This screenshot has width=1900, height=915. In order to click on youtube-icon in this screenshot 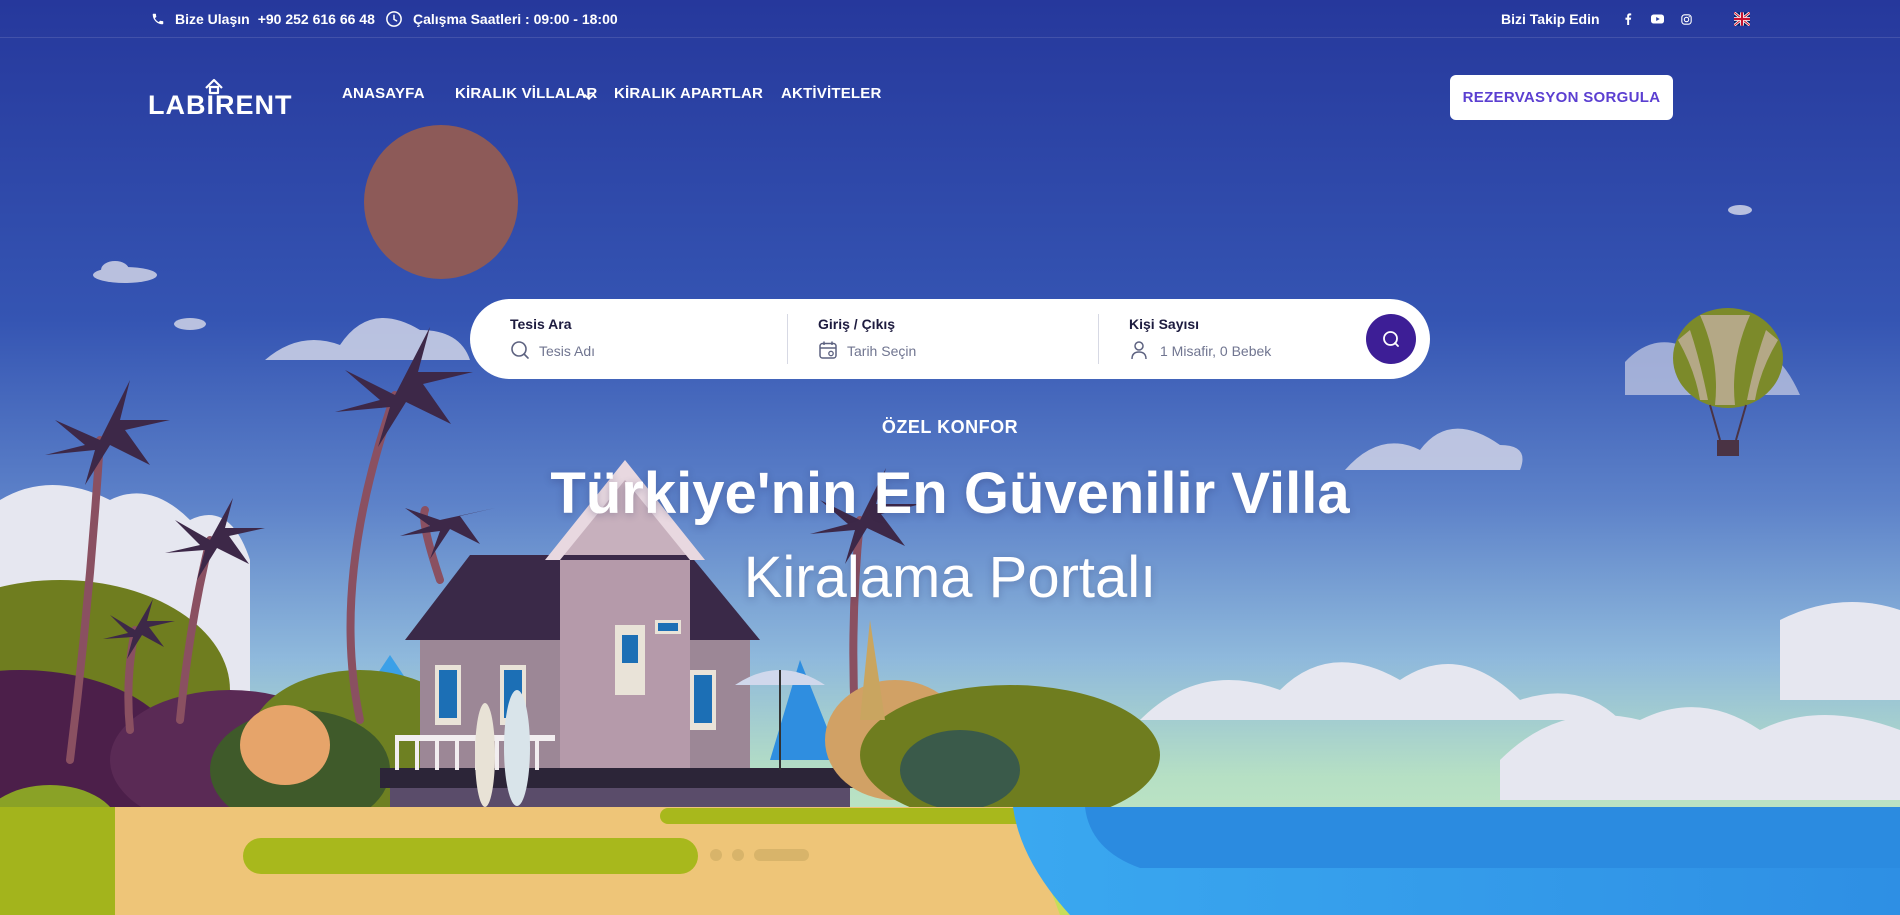, I will do `click(1657, 19)`.